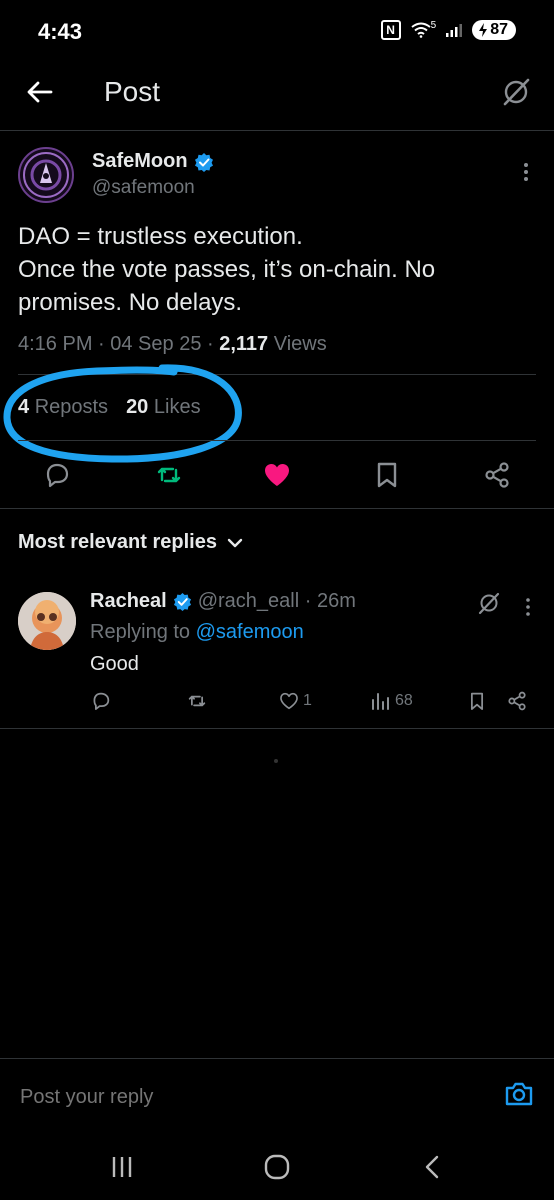 The image size is (554, 1200). Describe the element at coordinates (250, 632) in the screenshot. I see `replying-handle: @safemoon` at that location.